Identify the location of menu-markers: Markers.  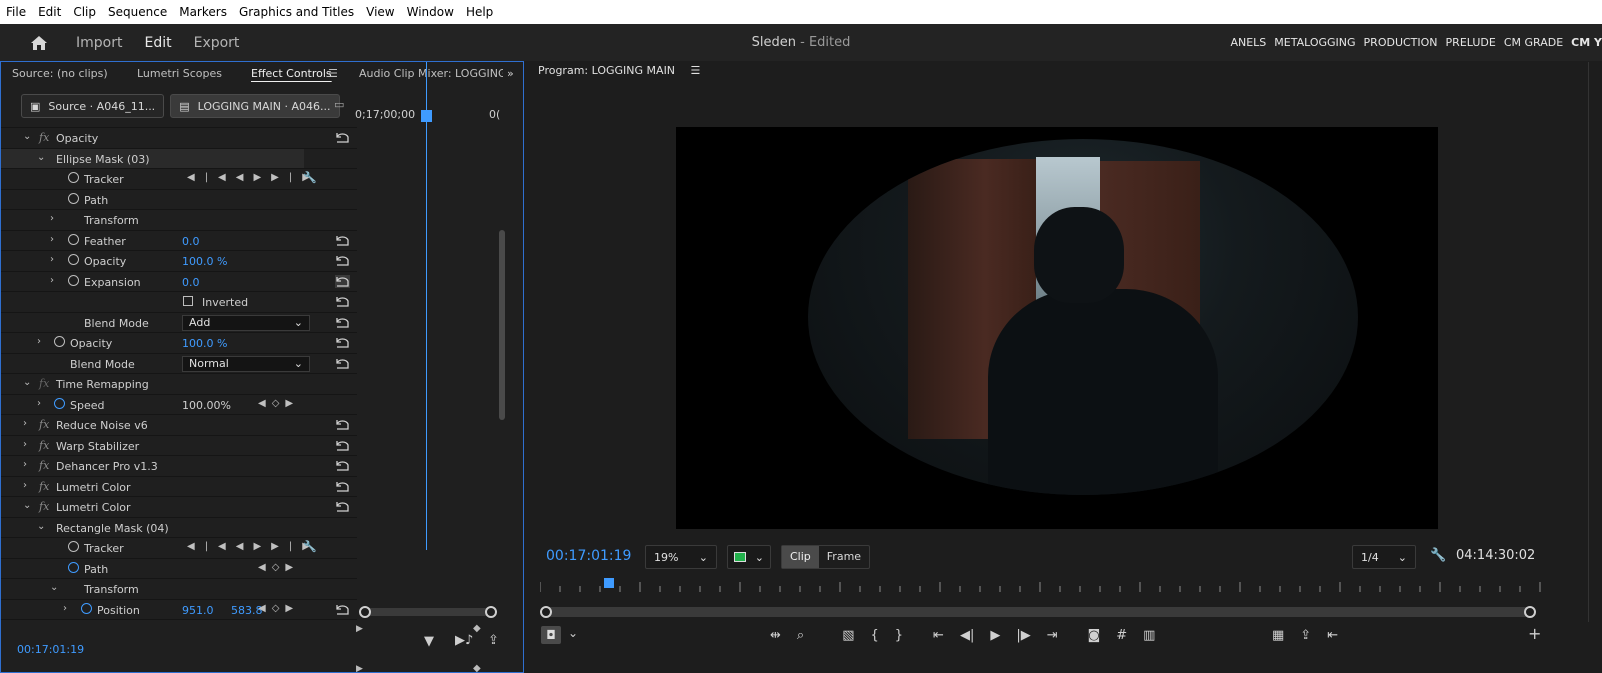
(203, 12).